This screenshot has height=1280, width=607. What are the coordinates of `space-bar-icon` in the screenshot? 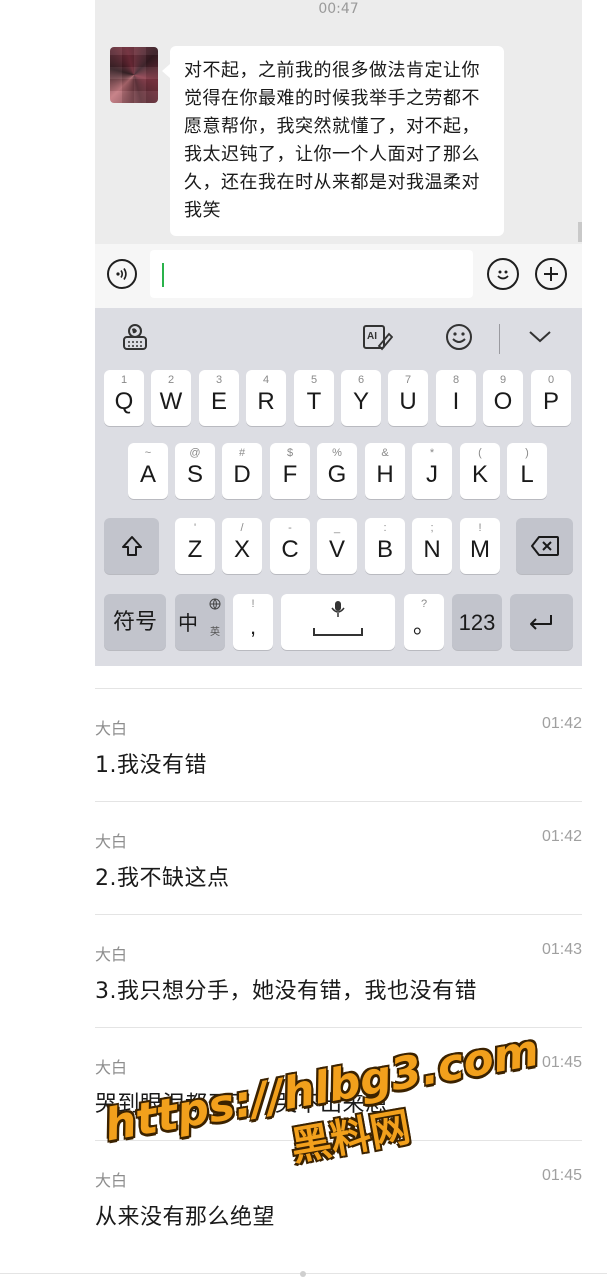 It's located at (338, 632).